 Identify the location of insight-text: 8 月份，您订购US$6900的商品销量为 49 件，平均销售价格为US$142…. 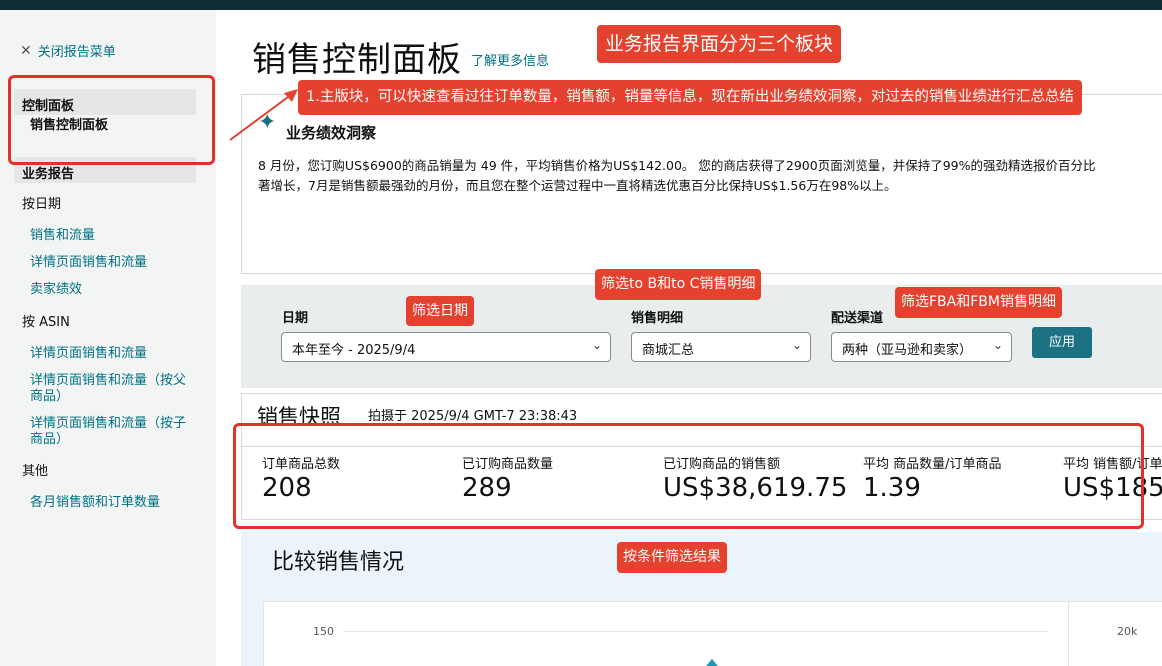
(710, 176).